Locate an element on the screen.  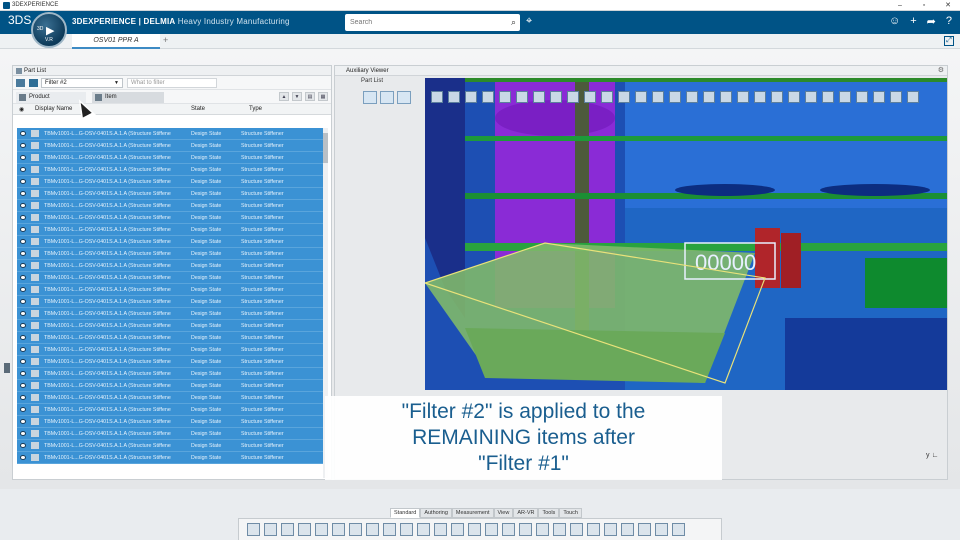
new-tab-icon: + is located at coordinates (165, 40).